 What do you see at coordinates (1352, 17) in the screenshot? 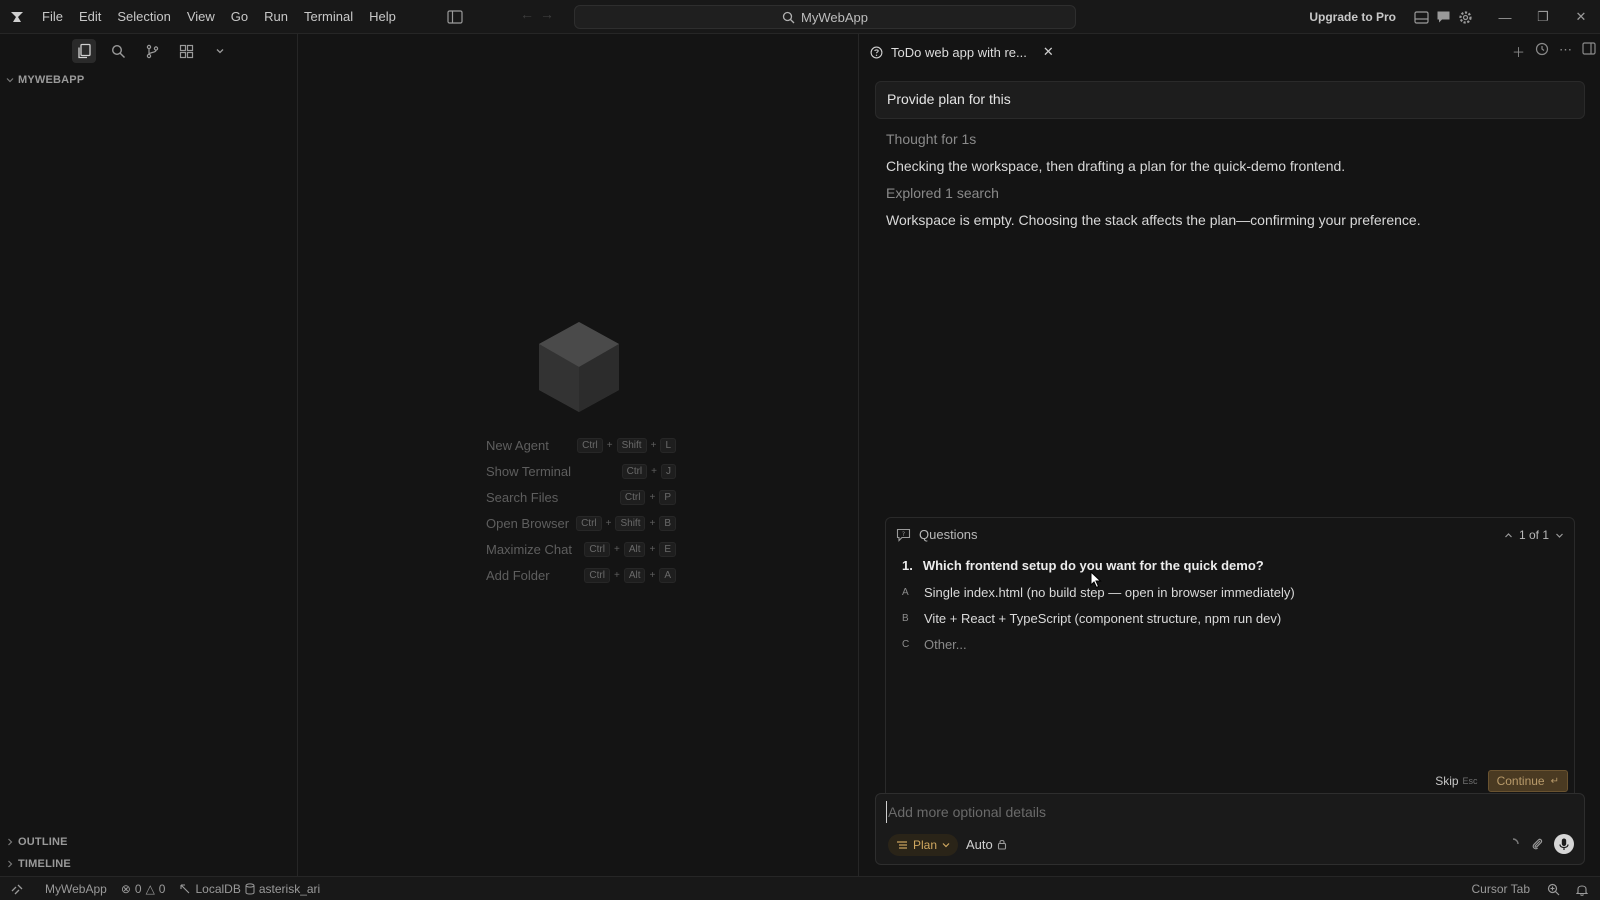
I see `upgrade-button: Upgrade to Pro` at bounding box center [1352, 17].